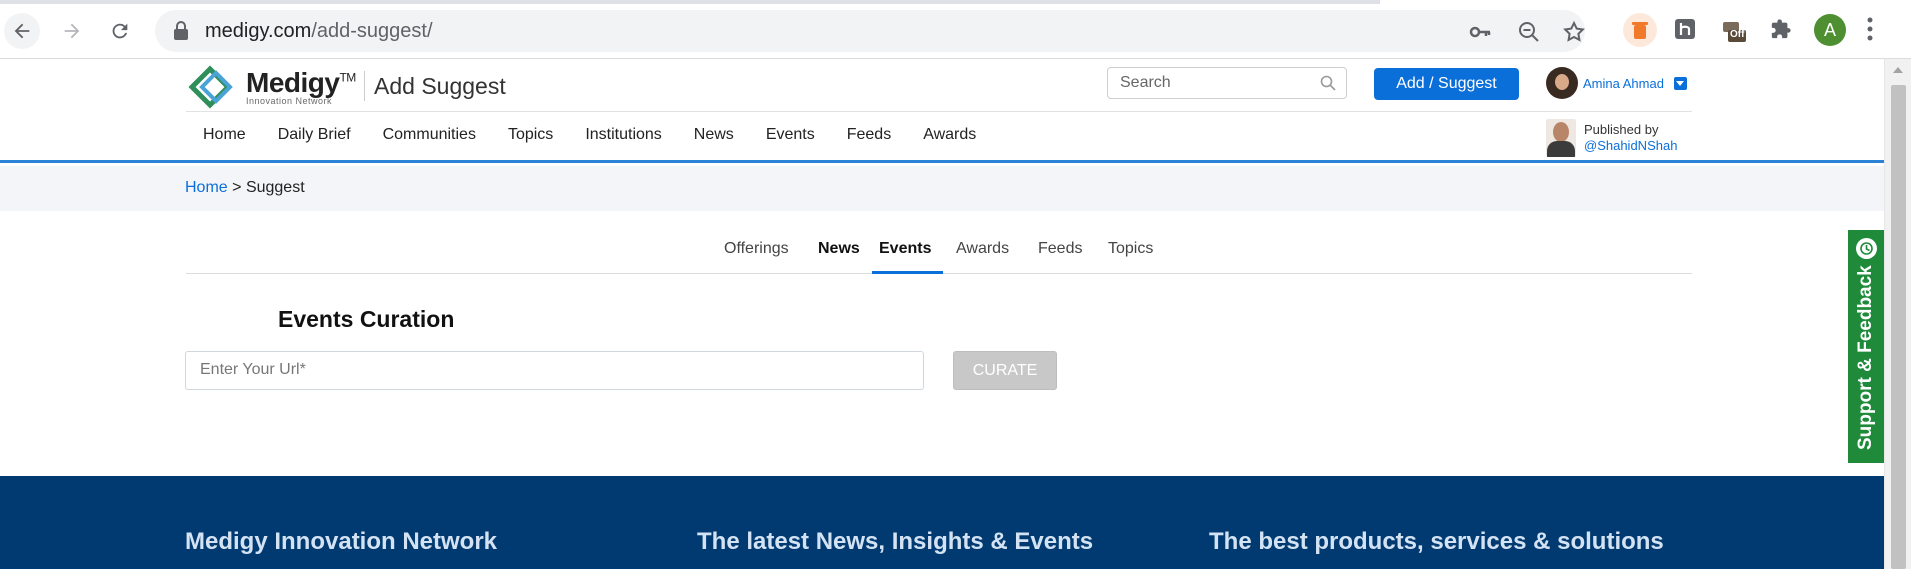  Describe the element at coordinates (1529, 32) in the screenshot. I see `zoom-out-icon` at that location.